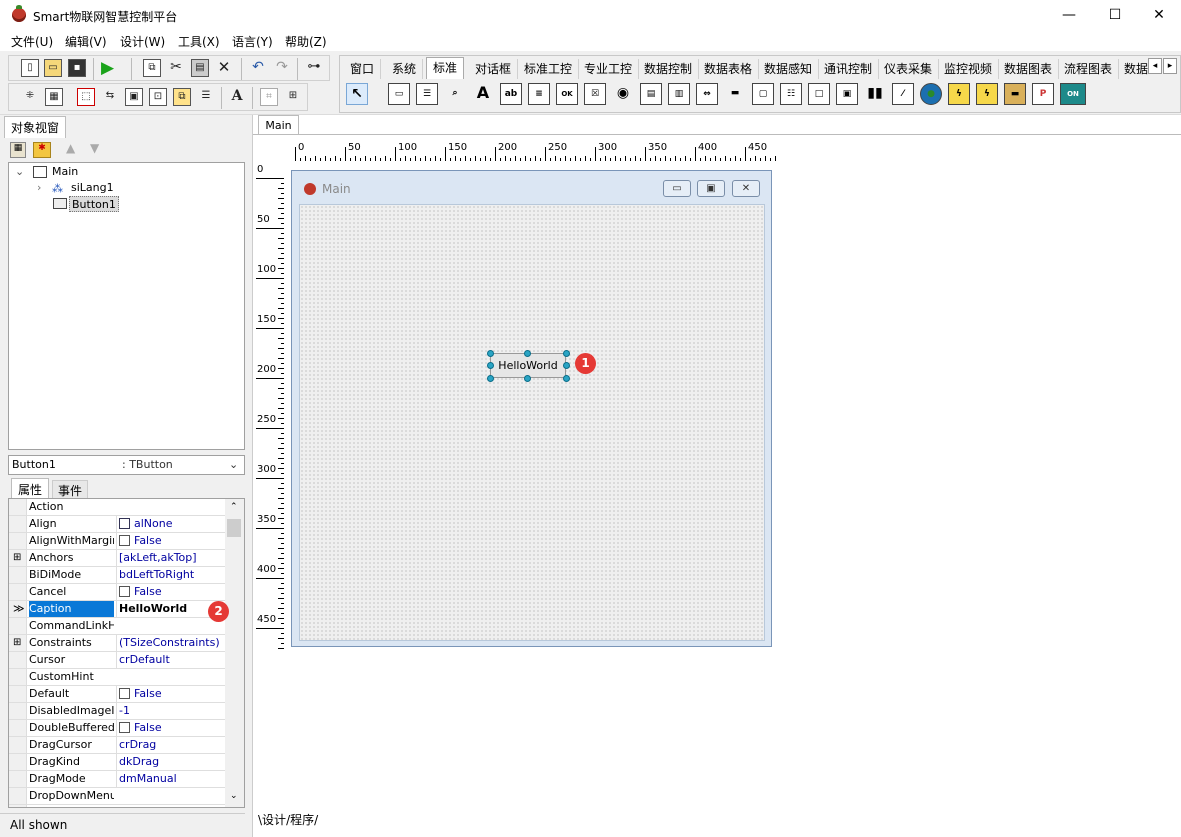 This screenshot has height=837, width=1181. Describe the element at coordinates (200, 68) in the screenshot. I see `paste-icon: ▤` at that location.